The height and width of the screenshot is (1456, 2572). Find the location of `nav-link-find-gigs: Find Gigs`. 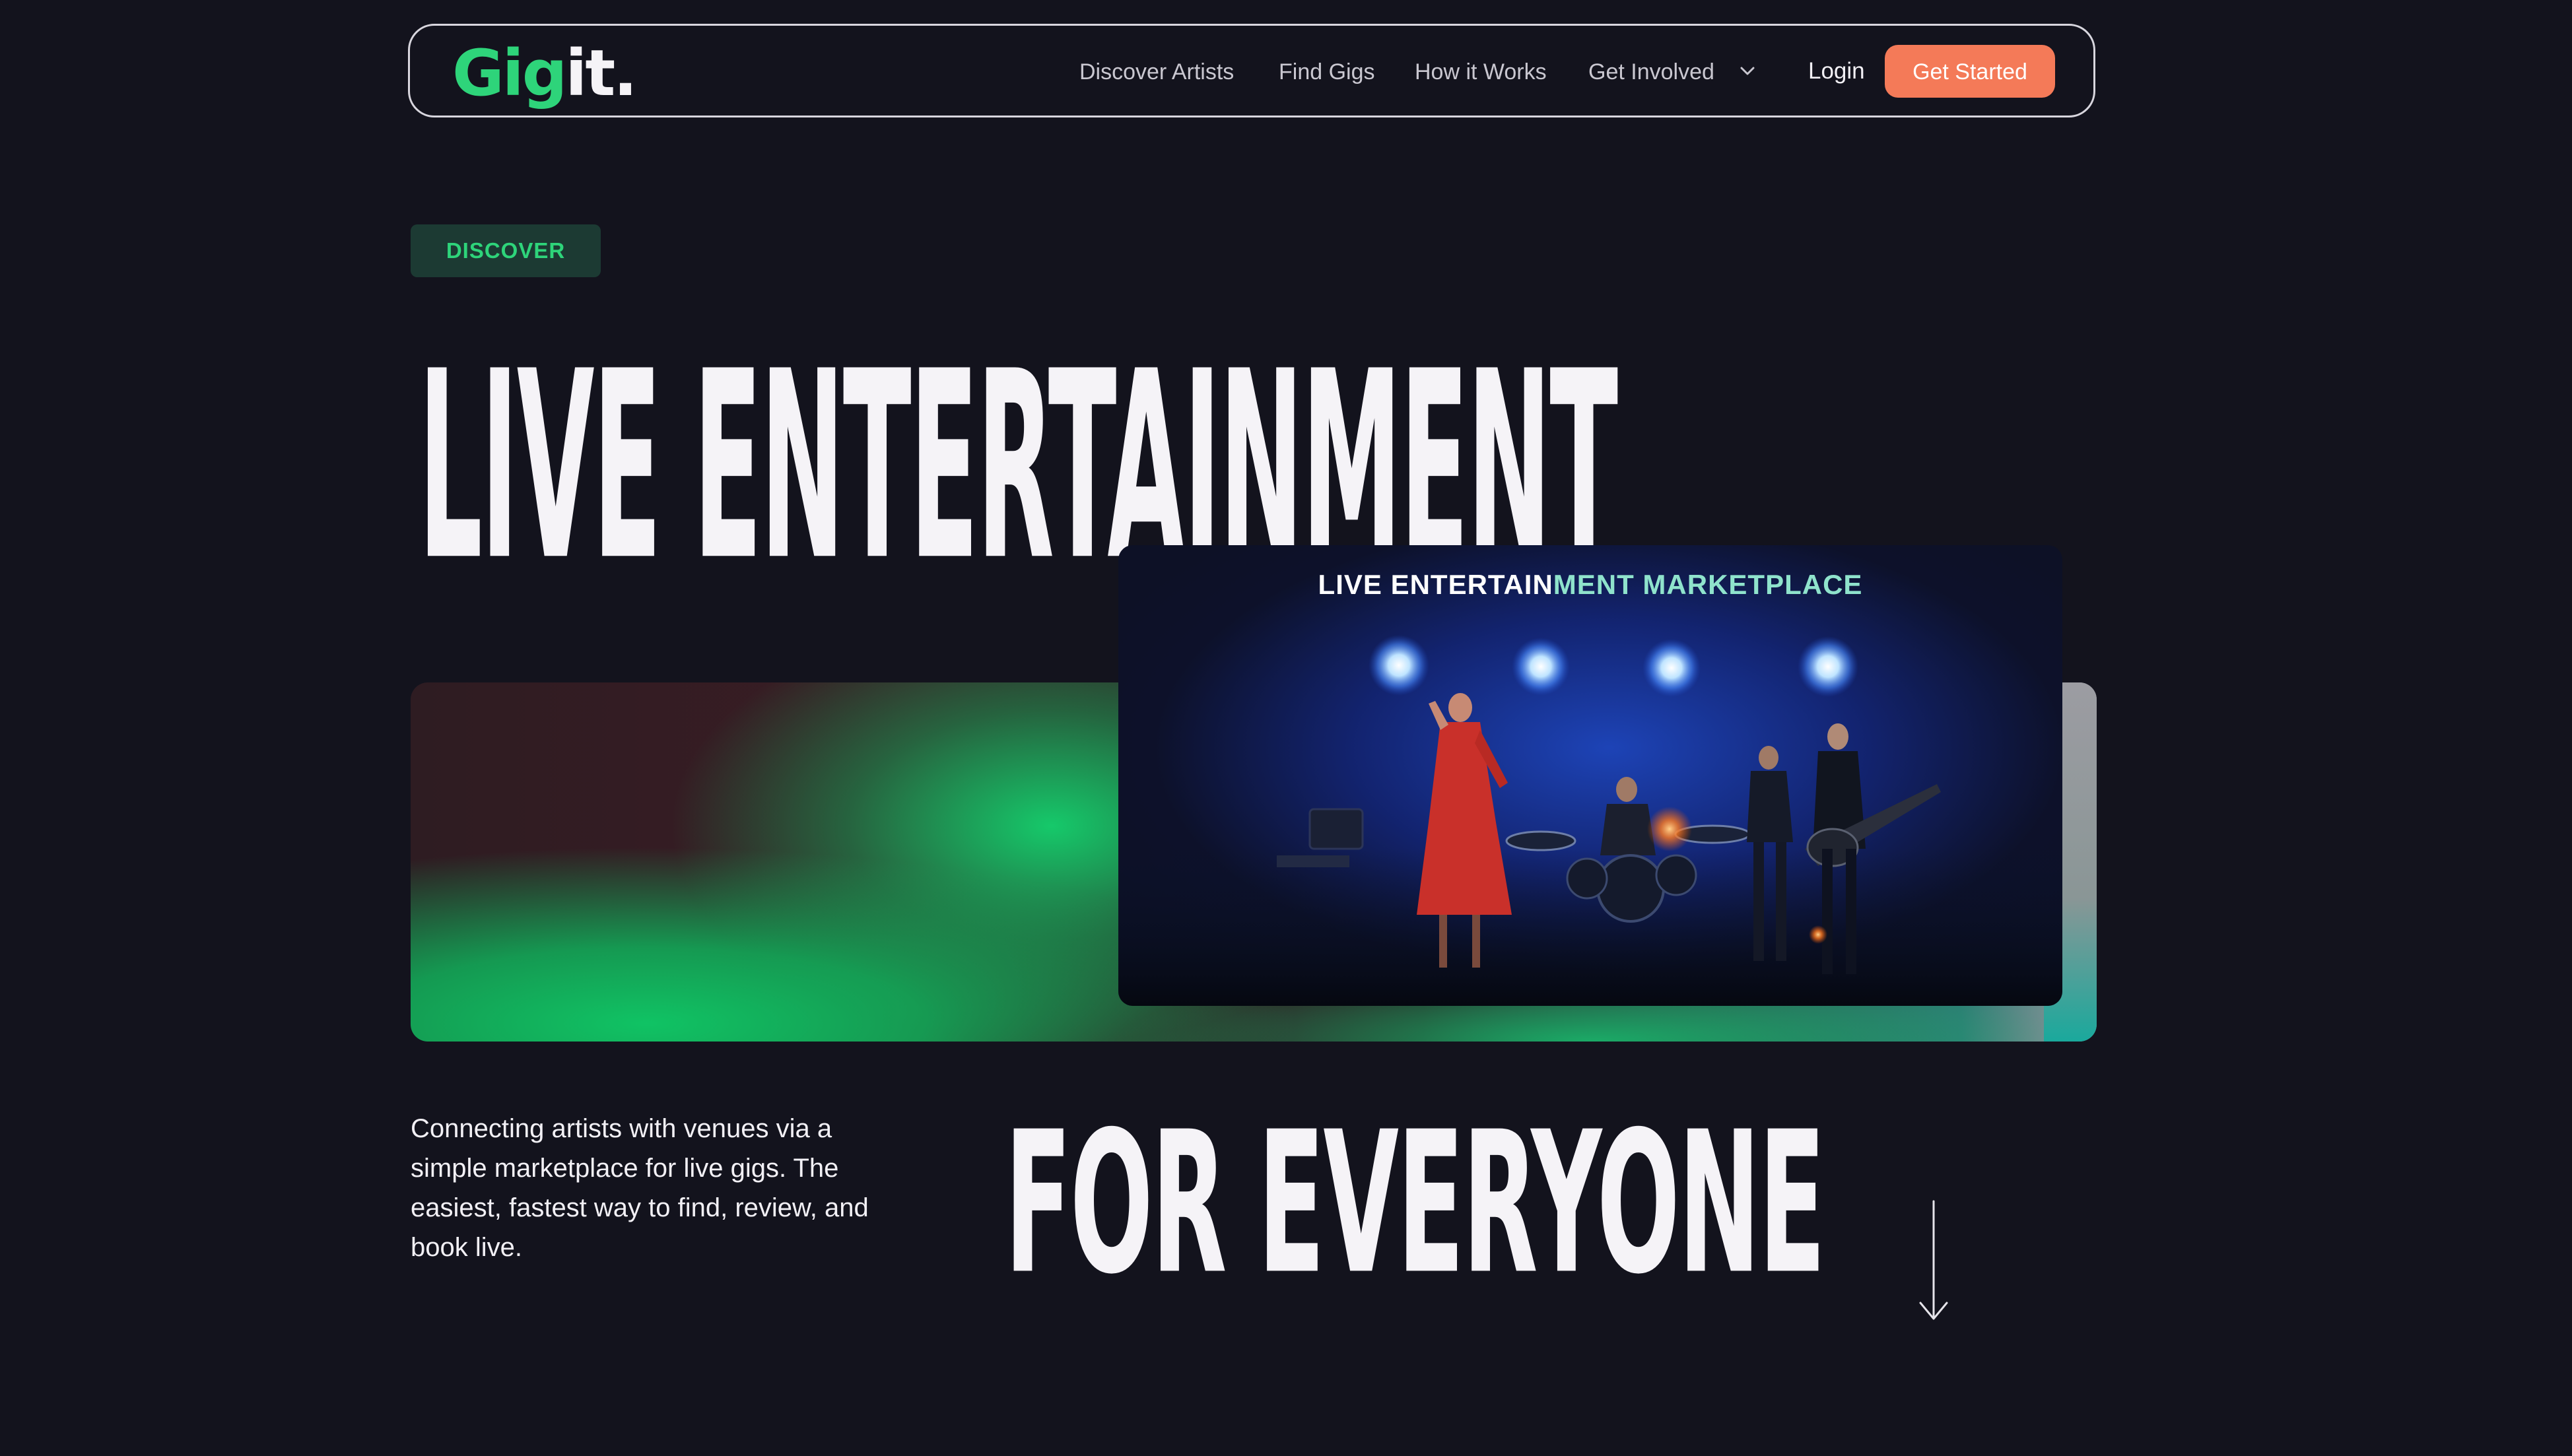

nav-link-find-gigs: Find Gigs is located at coordinates (1327, 72).